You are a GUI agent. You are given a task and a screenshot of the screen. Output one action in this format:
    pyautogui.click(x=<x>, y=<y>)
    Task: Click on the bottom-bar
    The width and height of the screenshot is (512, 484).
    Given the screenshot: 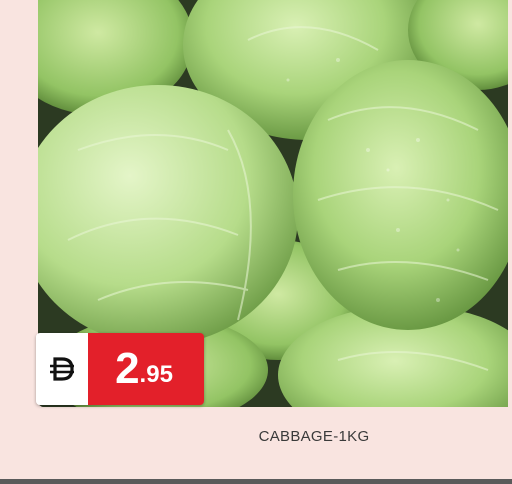 What is the action you would take?
    pyautogui.click(x=256, y=481)
    